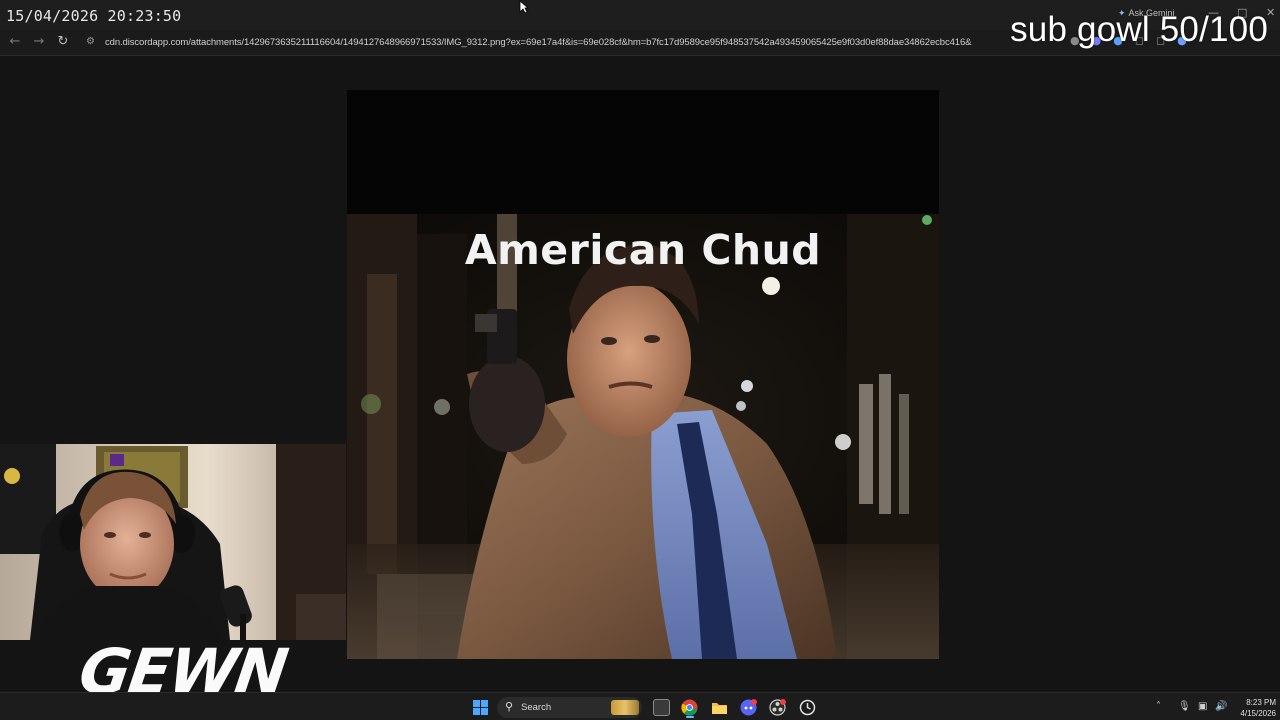 The width and height of the screenshot is (1280, 720). What do you see at coordinates (807, 707) in the screenshot?
I see `clock-icon` at bounding box center [807, 707].